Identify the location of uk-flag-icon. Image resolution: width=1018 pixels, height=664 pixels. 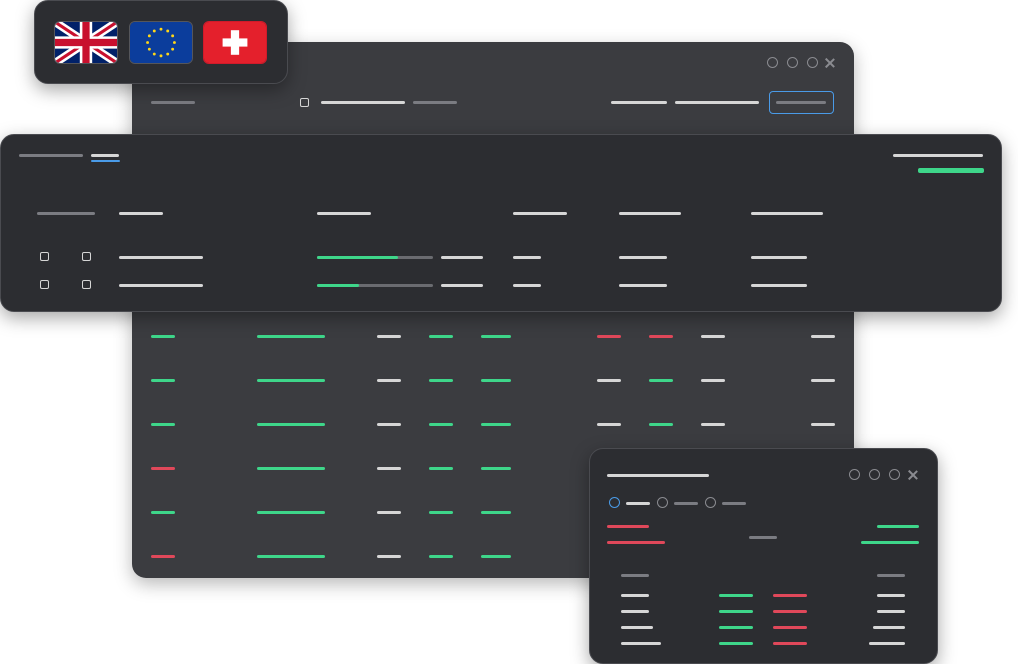
(86, 42).